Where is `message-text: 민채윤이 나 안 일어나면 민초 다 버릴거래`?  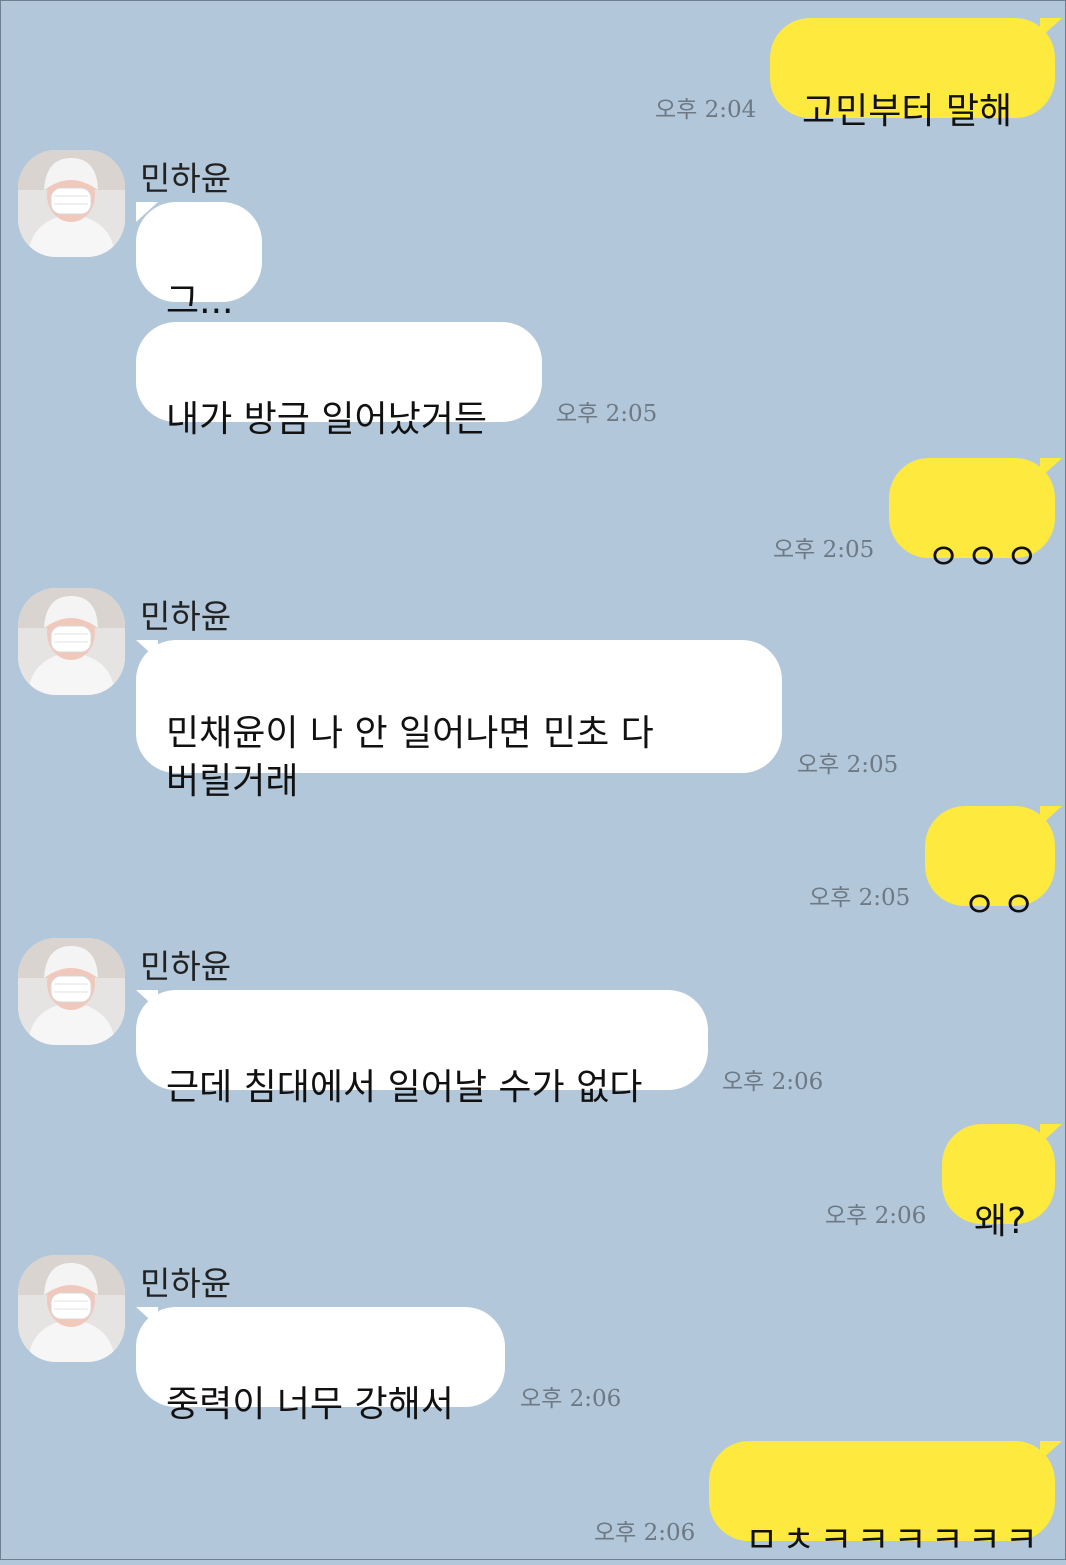 message-text: 민채윤이 나 안 일어나면 민초 다 버릴거래 is located at coordinates (410, 757).